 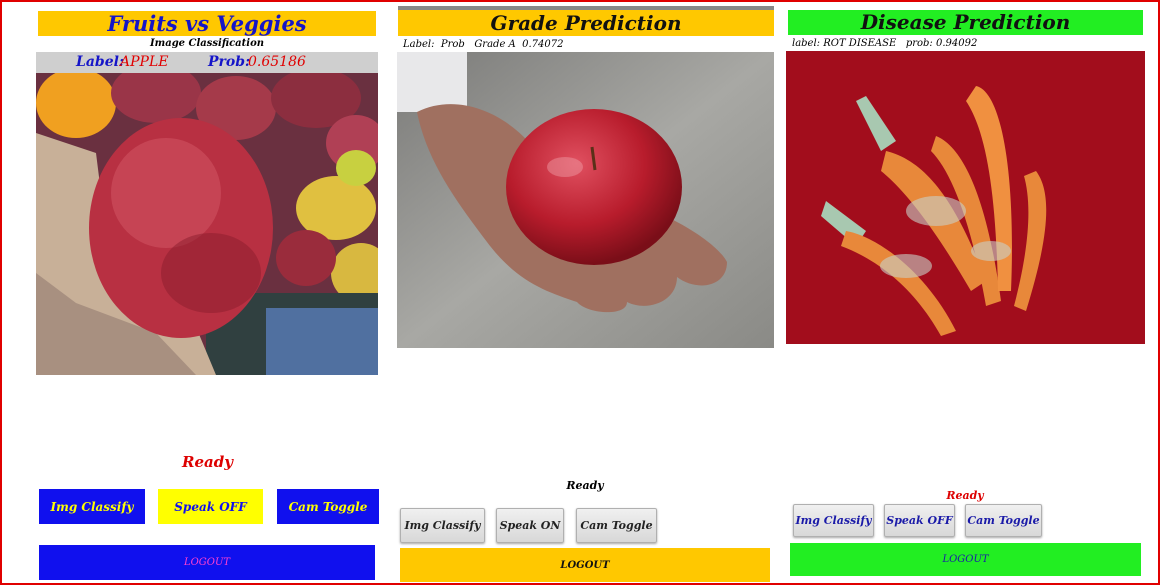 What do you see at coordinates (530, 525) in the screenshot?
I see `speak-toggle-button: Speak ON` at bounding box center [530, 525].